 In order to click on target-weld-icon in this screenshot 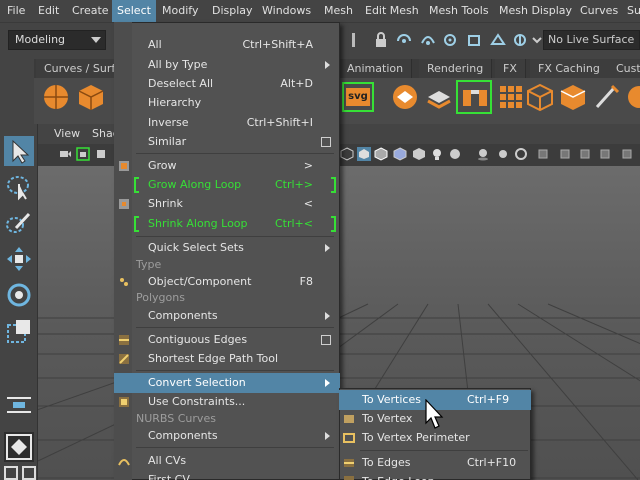, I will do `click(632, 97)`.